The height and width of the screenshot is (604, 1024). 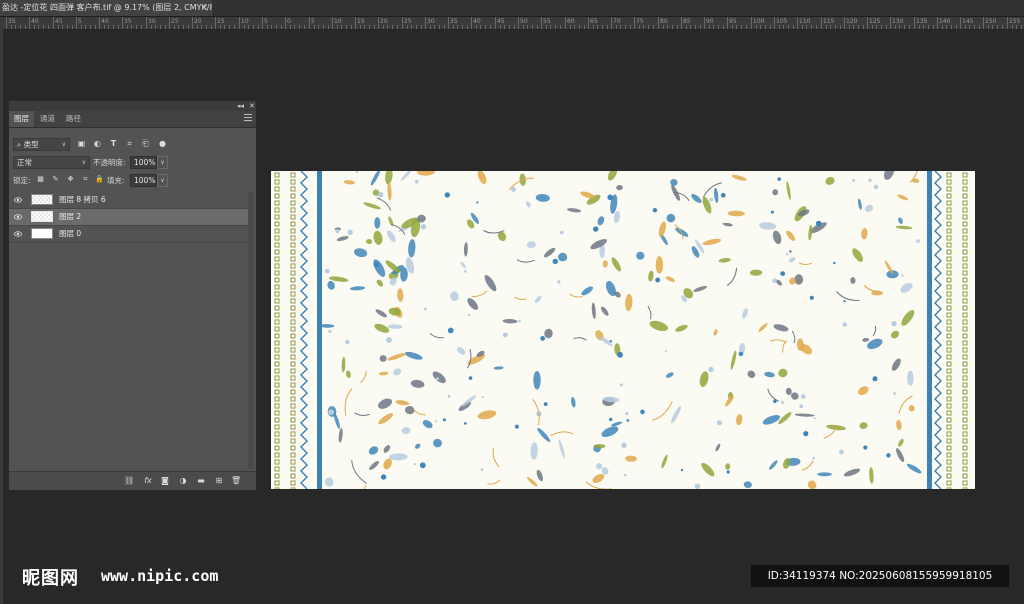 What do you see at coordinates (204, 8) in the screenshot?
I see `close-icon: ×` at bounding box center [204, 8].